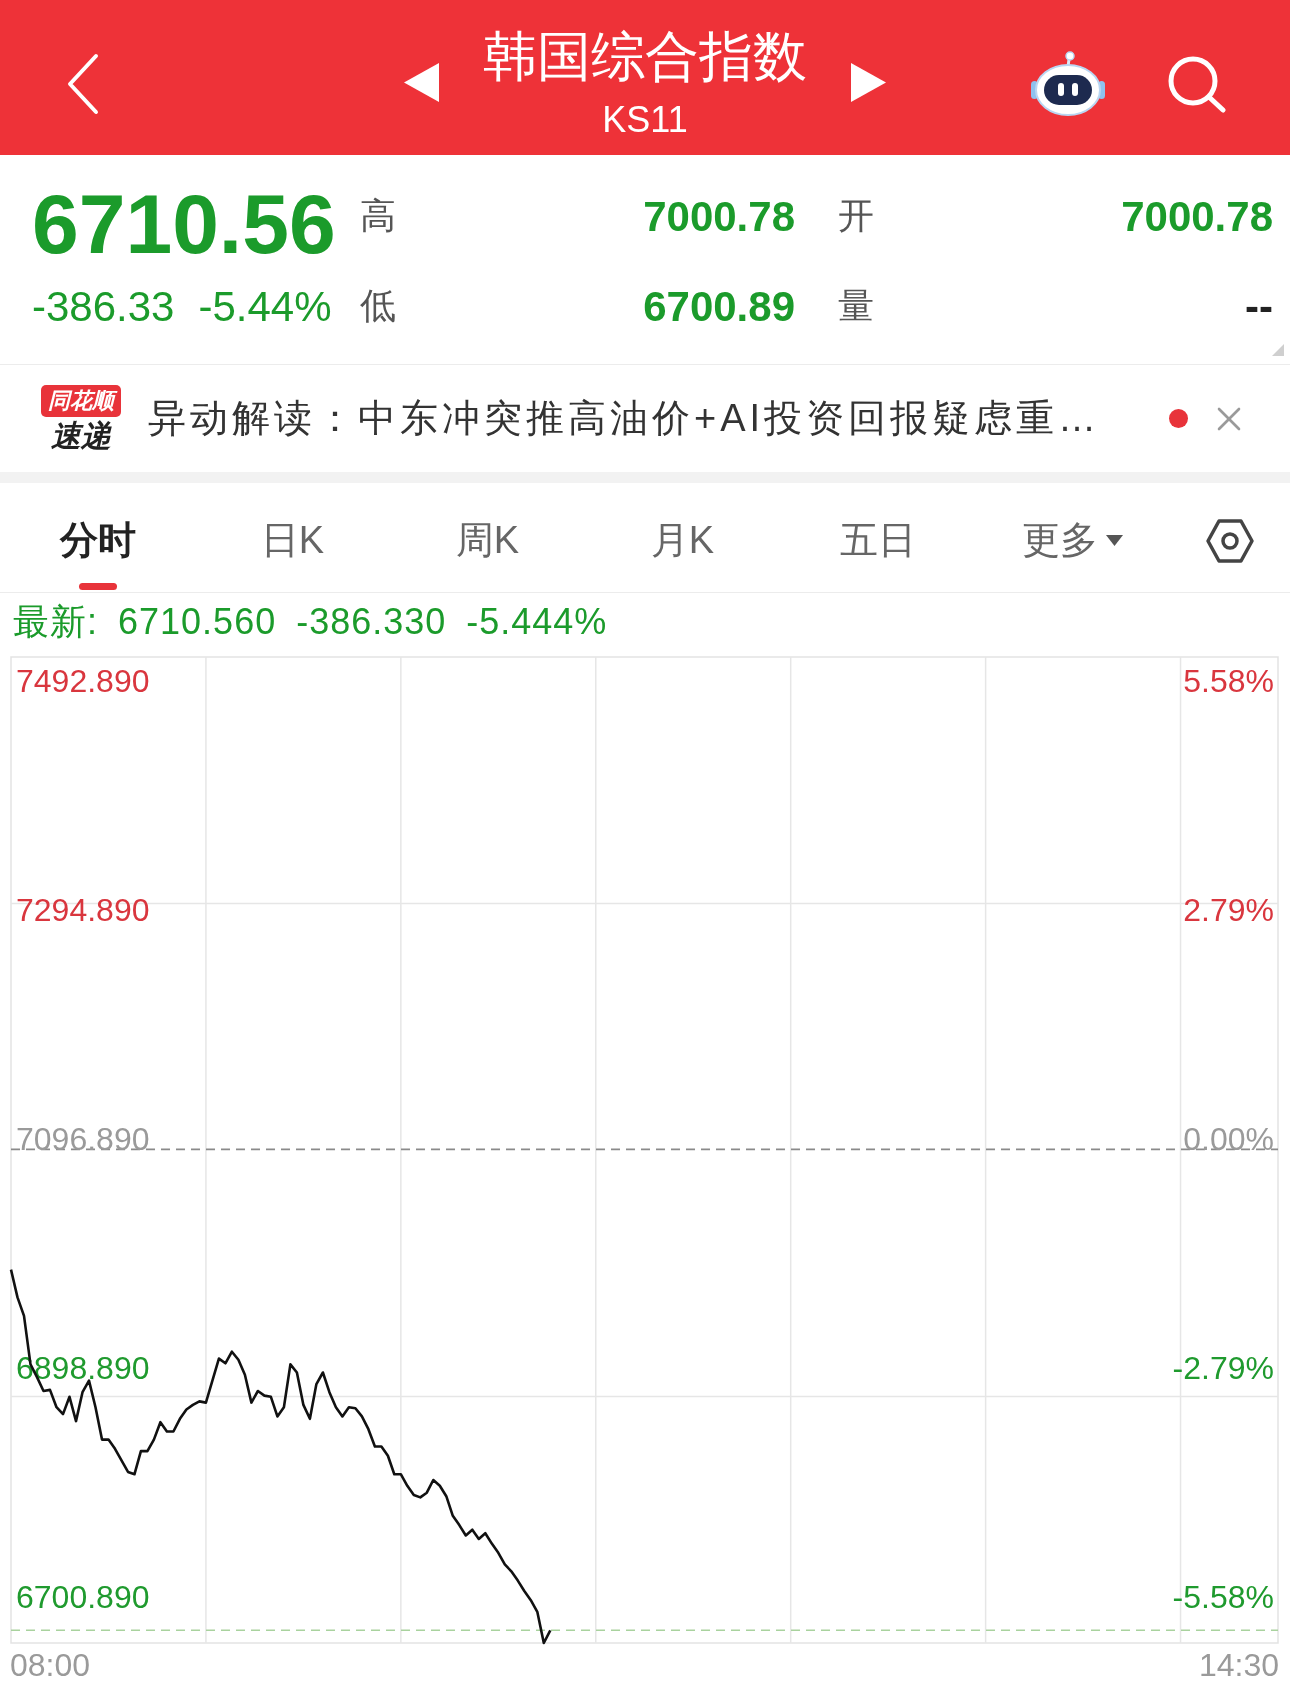 The image size is (1290, 1694). What do you see at coordinates (718, 306) in the screenshot?
I see `stat-value: 6700.89` at bounding box center [718, 306].